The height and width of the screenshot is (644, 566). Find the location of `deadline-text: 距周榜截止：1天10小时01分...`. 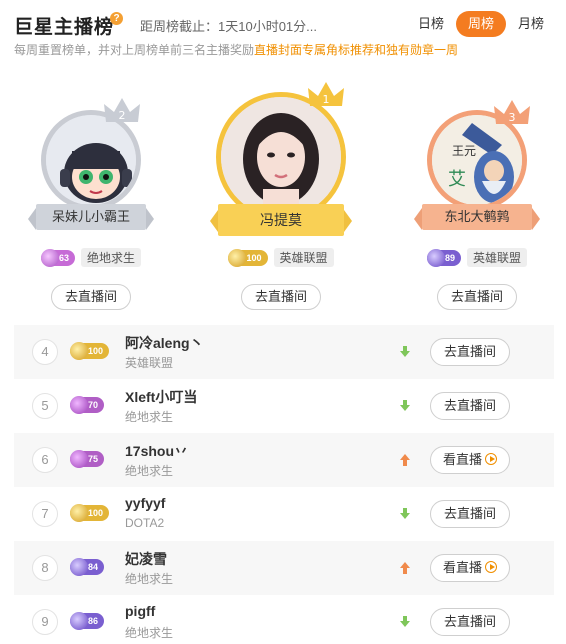

deadline-text: 距周榜截止：1天10小时01分... is located at coordinates (228, 26).